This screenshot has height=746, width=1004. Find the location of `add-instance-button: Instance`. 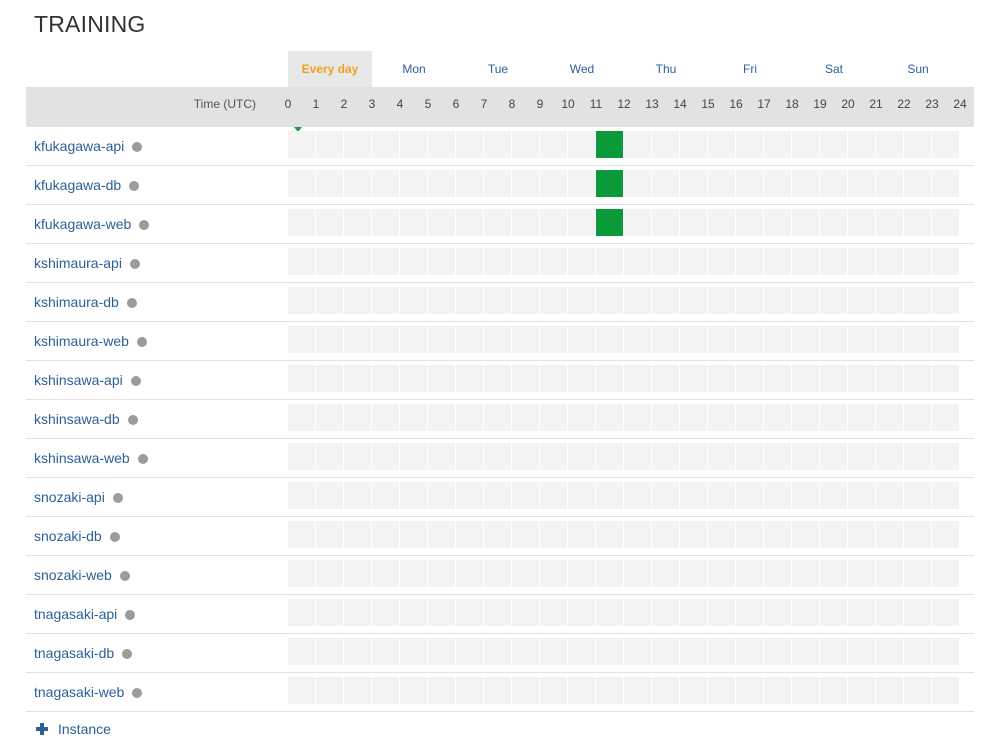

add-instance-button: Instance is located at coordinates (73, 729).